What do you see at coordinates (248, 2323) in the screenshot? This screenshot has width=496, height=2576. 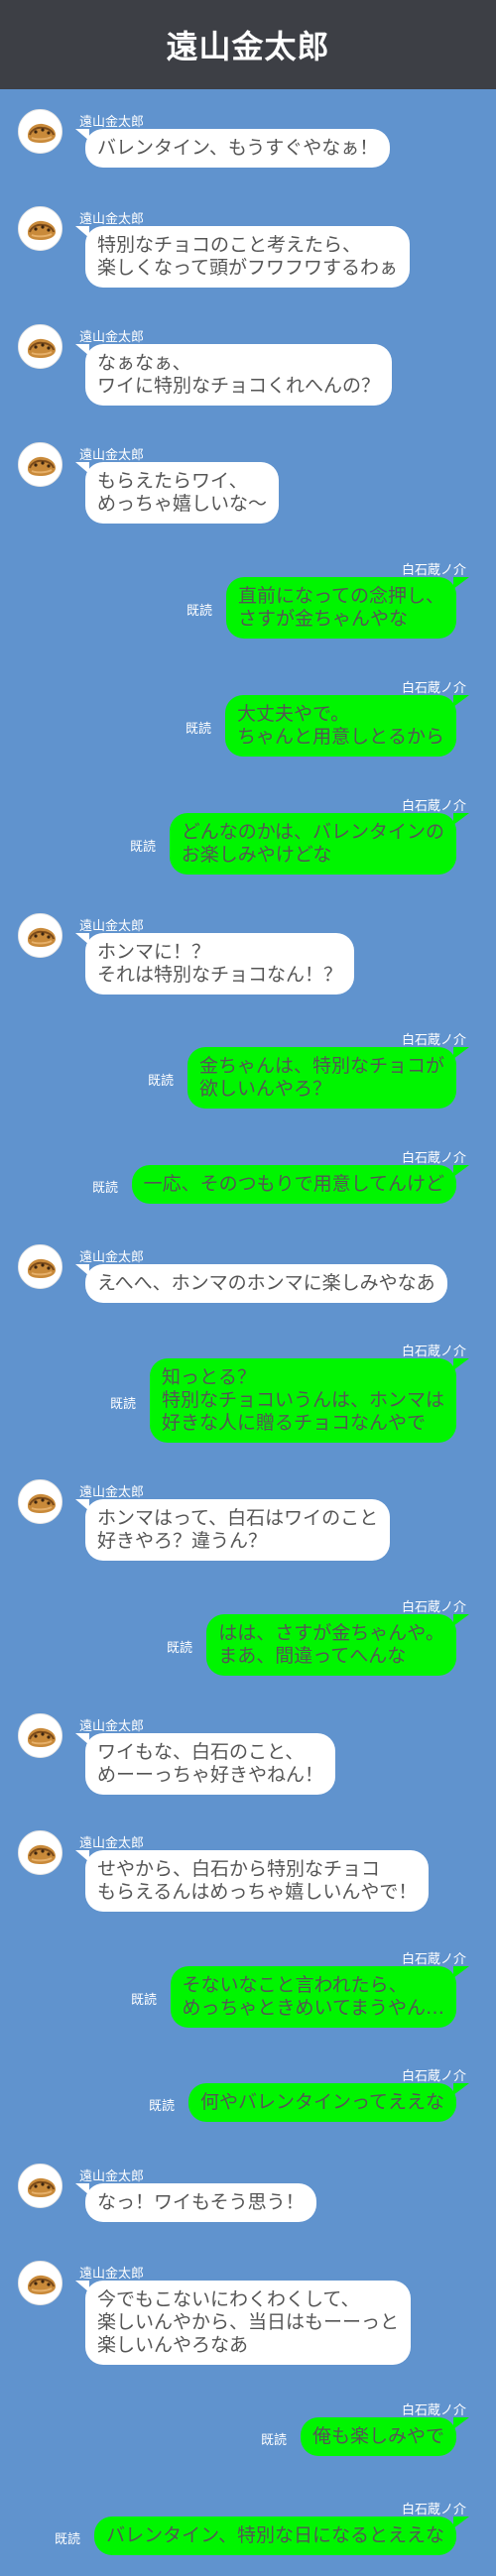 I see `message-bubble: 今でもこないにわくわくして、 楽しいんやから、当日はもーーっと 楽しいんやろなあ` at bounding box center [248, 2323].